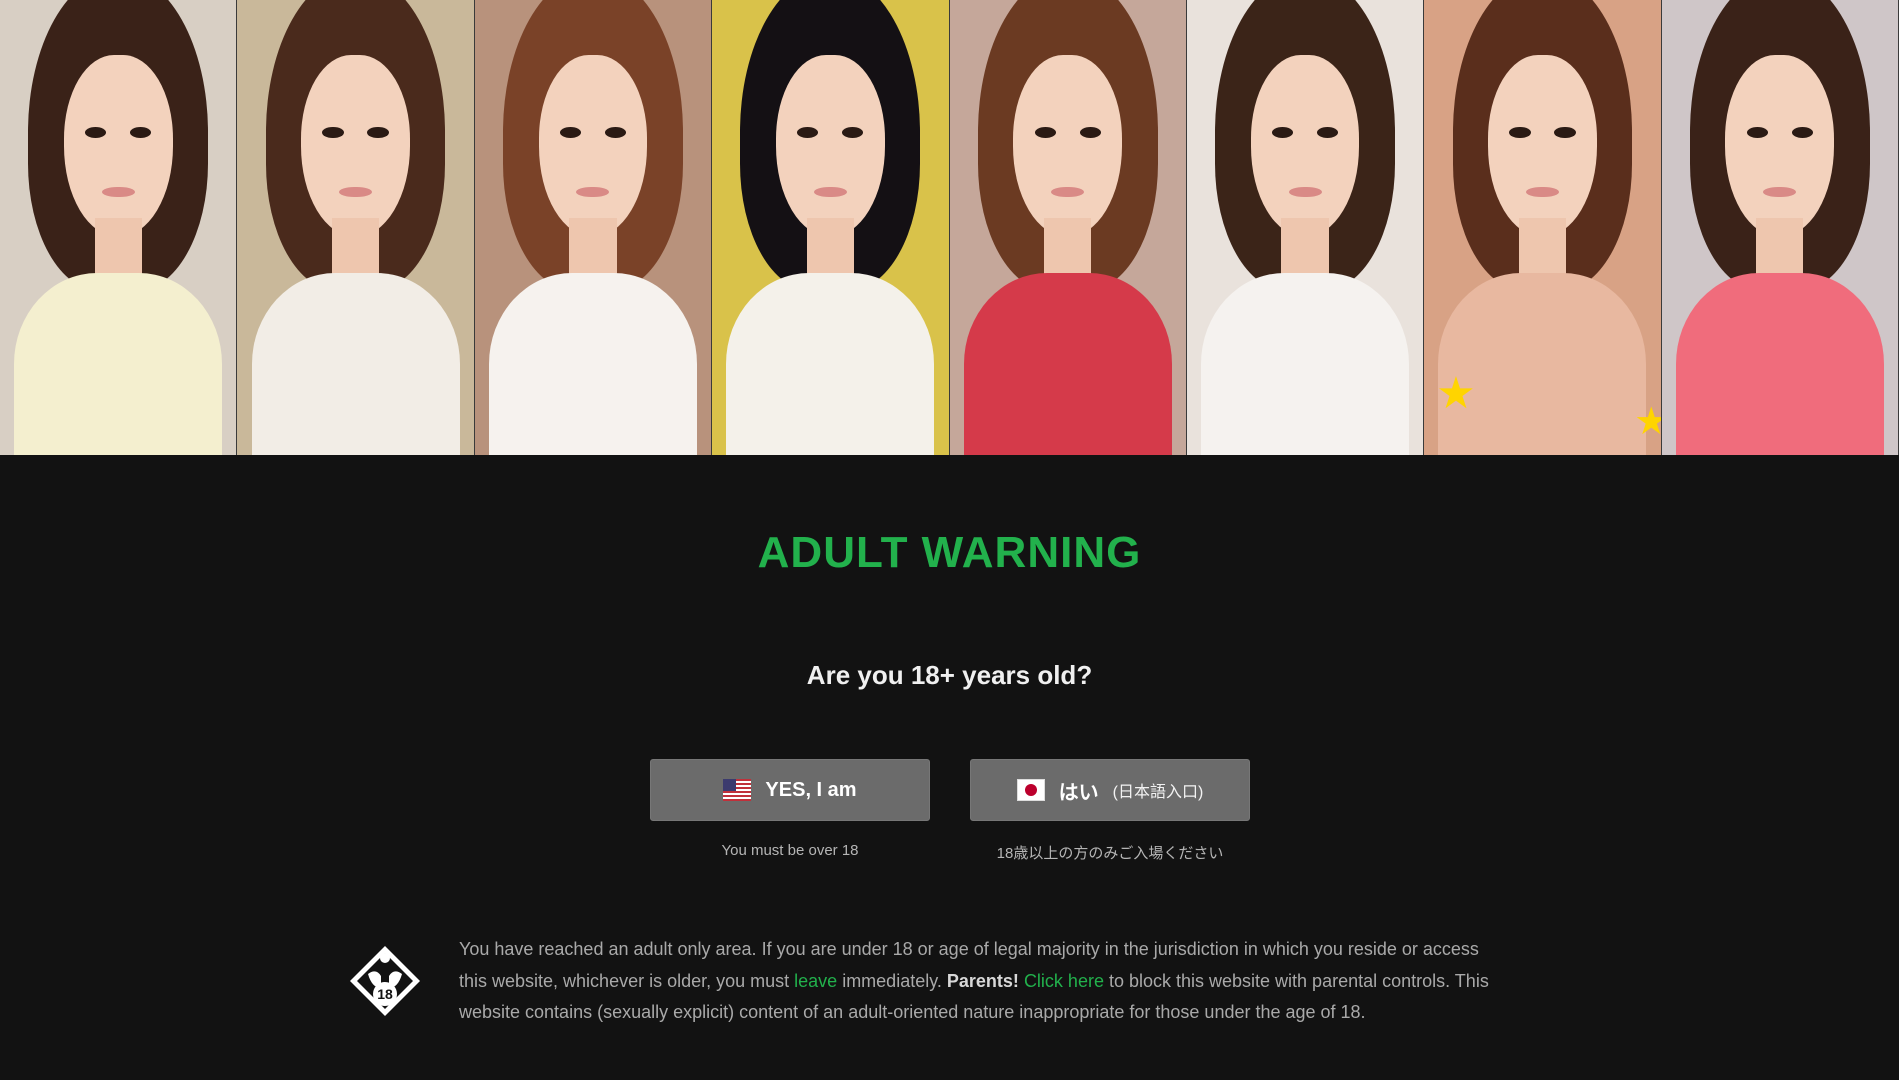  I want to click on yes-button-label: YES, I am, so click(811, 789).